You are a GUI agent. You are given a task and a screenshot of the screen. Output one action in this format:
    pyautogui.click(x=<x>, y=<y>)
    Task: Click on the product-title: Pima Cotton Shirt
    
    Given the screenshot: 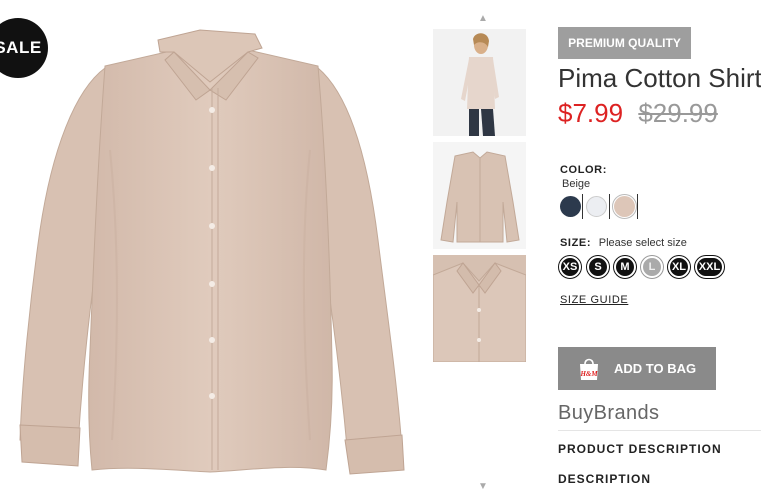 What is the action you would take?
    pyautogui.click(x=659, y=78)
    